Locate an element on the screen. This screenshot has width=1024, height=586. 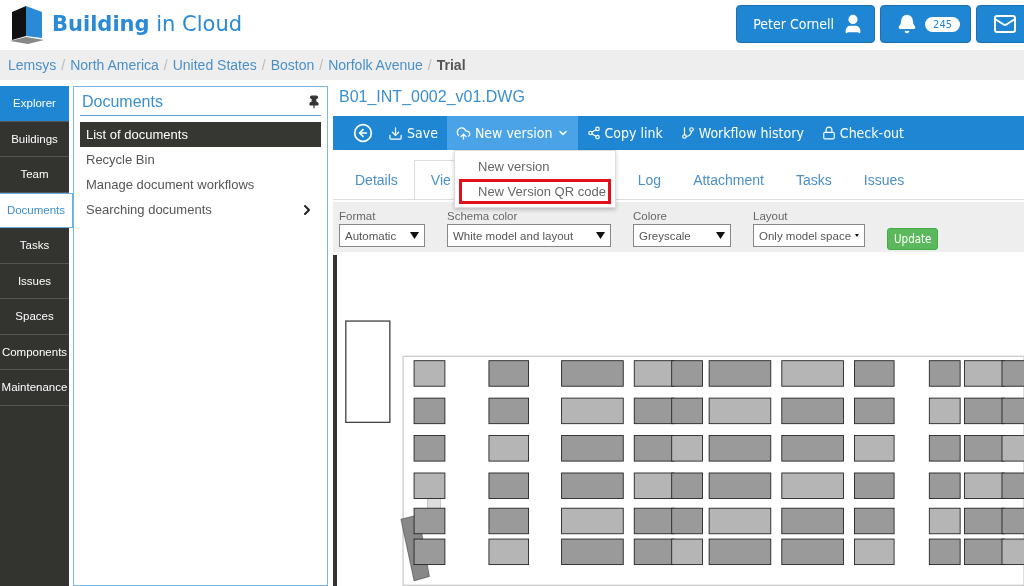
mail-button is located at coordinates (1000, 24).